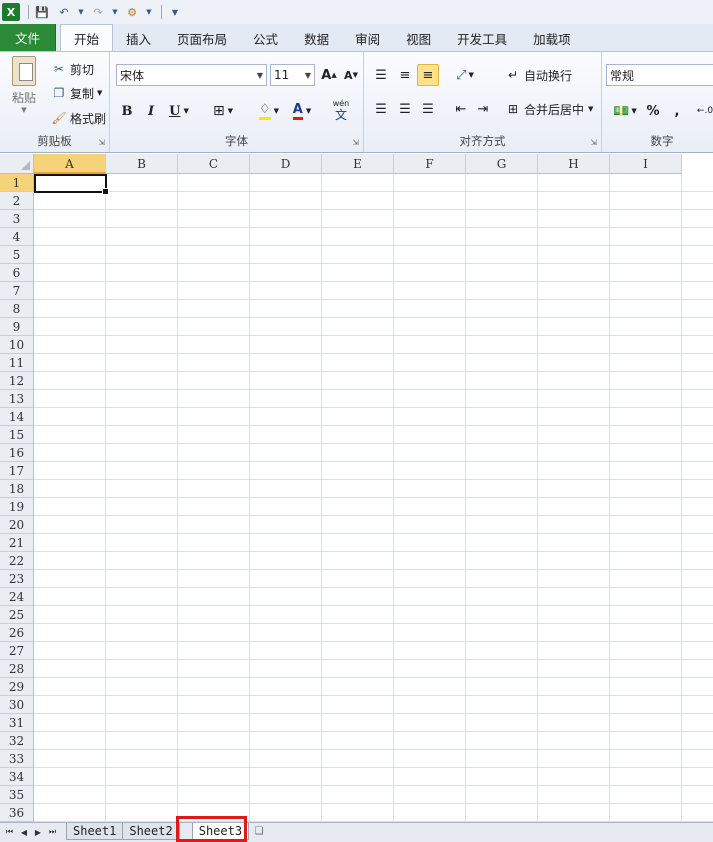 Image resolution: width=713 pixels, height=842 pixels. Describe the element at coordinates (151, 111) in the screenshot. I see `italic-button: I` at that location.